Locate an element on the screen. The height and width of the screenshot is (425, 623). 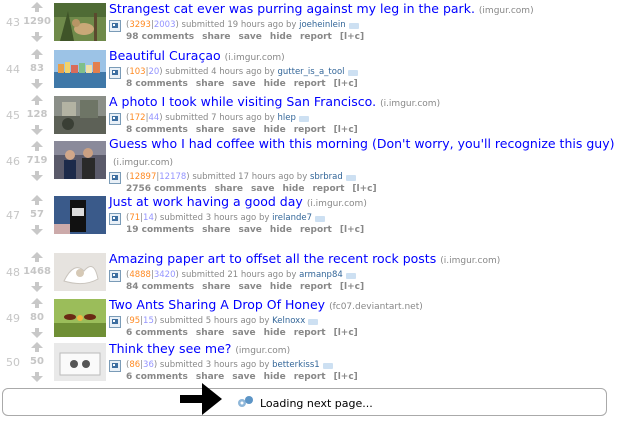
post-title-link: Beautiful Curaçao is located at coordinates (165, 55).